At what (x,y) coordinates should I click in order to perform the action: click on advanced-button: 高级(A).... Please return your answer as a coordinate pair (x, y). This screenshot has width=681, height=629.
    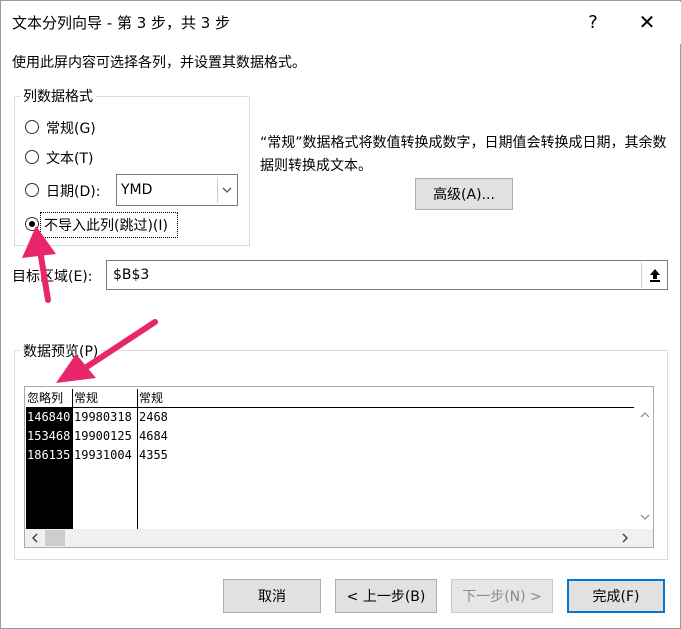
    Looking at the image, I should click on (464, 194).